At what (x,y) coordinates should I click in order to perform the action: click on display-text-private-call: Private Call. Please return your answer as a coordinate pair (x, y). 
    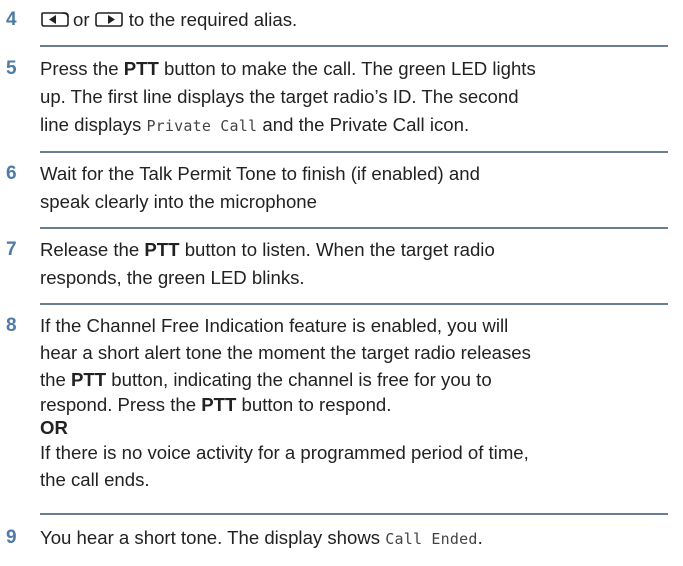
    Looking at the image, I should click on (202, 126).